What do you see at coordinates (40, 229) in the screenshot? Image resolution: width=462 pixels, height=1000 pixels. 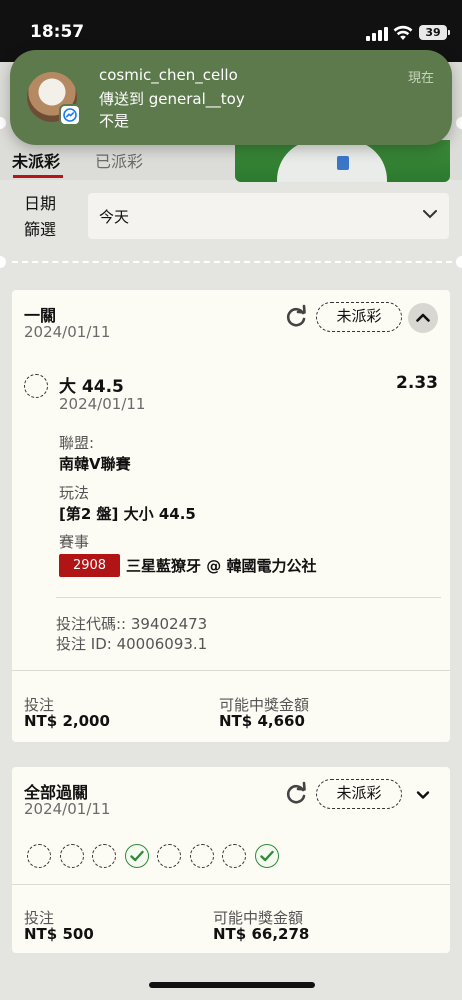 I see `date-filter-label-line2: 篩選` at bounding box center [40, 229].